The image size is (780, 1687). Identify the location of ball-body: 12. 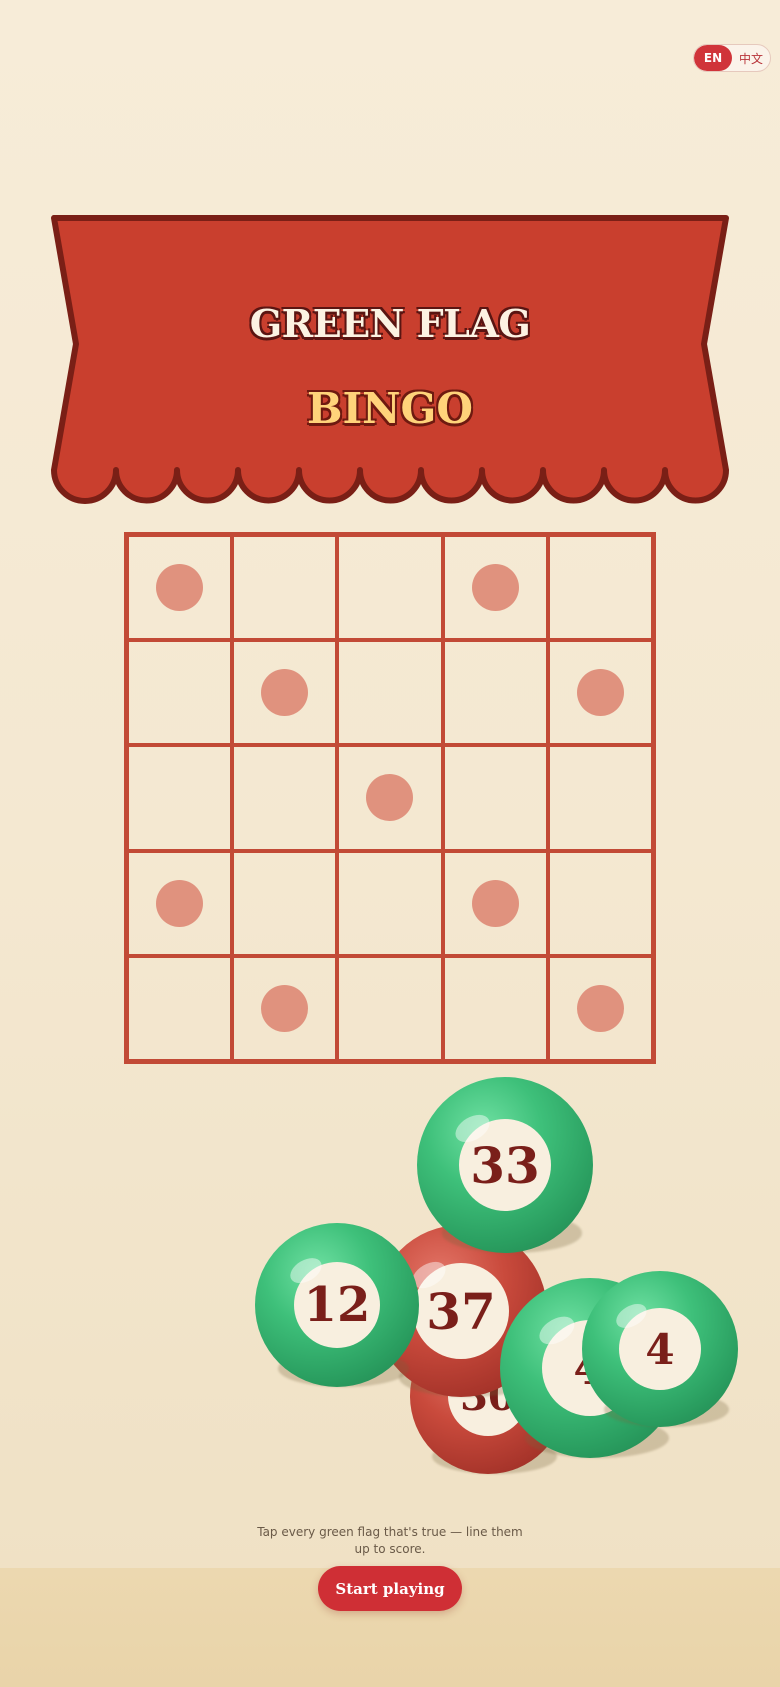
(337, 1305).